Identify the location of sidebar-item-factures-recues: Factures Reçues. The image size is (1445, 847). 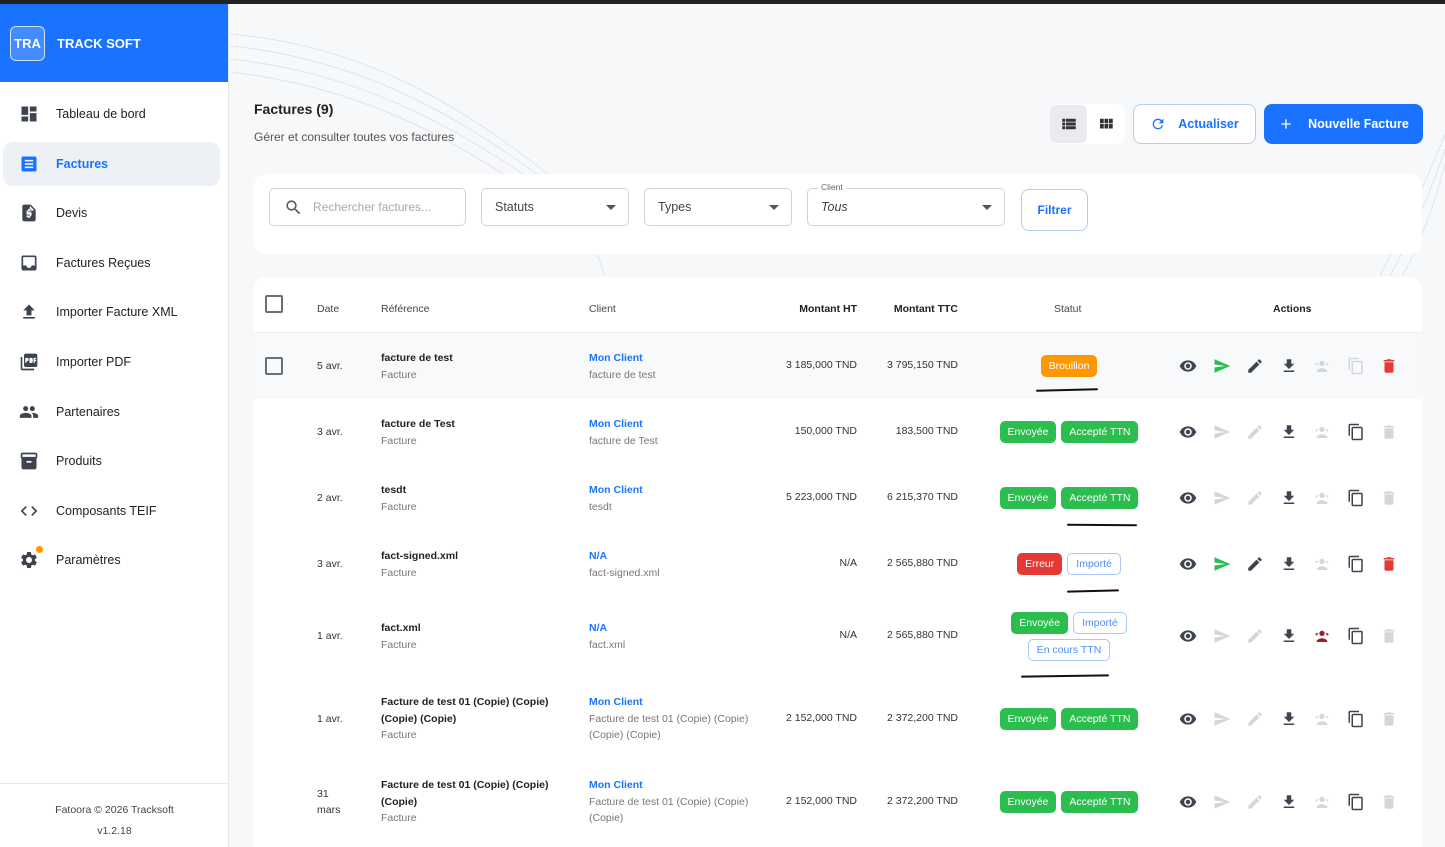
(111, 263).